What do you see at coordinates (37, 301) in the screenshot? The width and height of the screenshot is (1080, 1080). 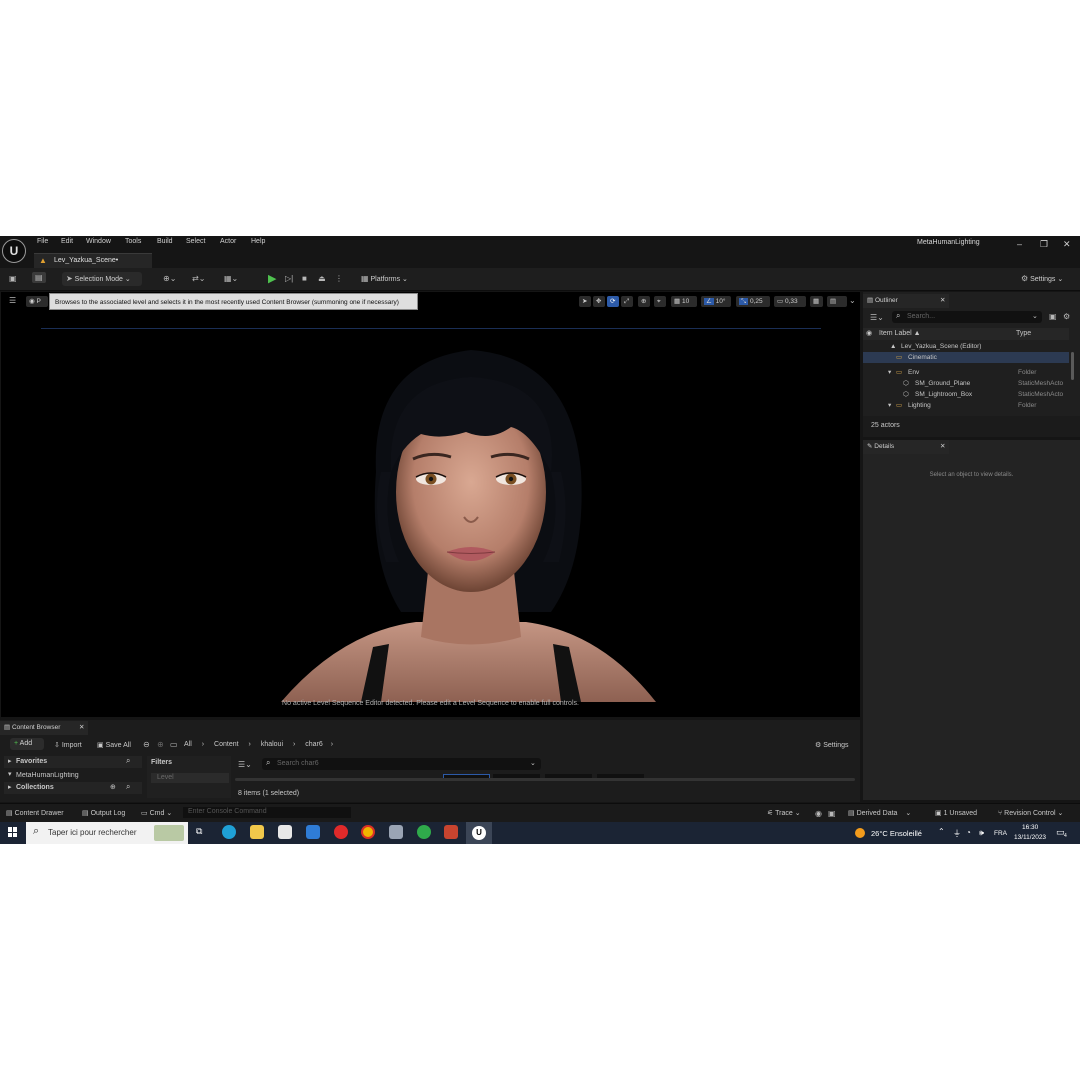 I see `perspective-button: ◉ P` at bounding box center [37, 301].